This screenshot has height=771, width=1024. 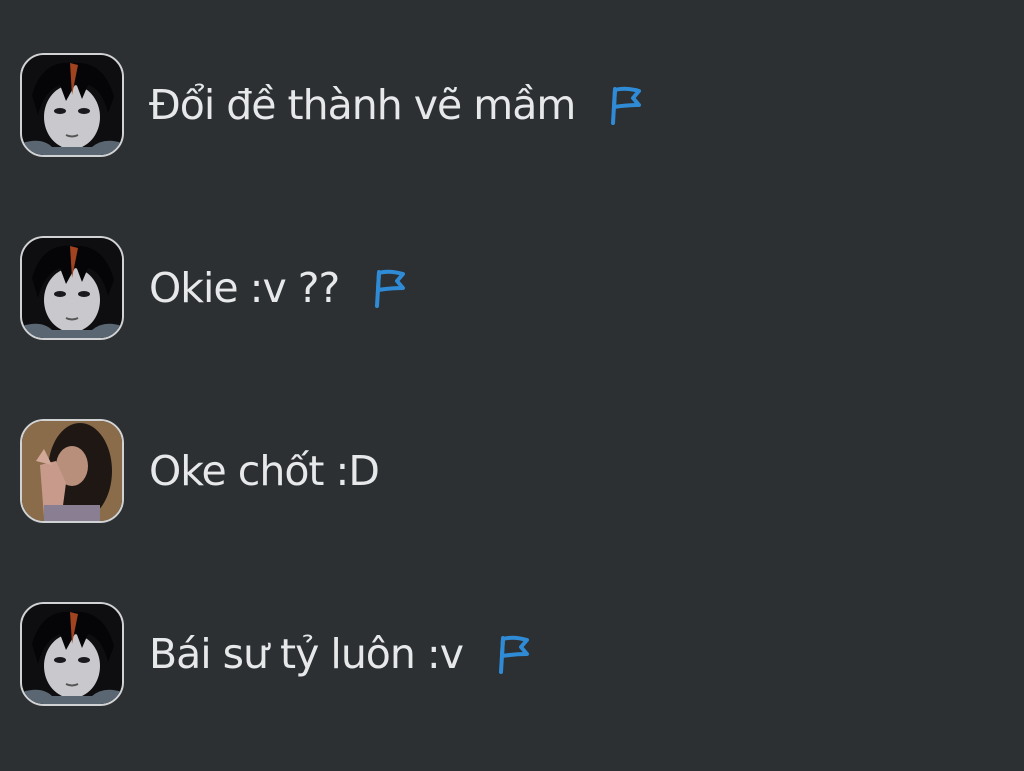 I want to click on chat-message: Bái sư tỷ luôn :v, so click(x=276, y=654).